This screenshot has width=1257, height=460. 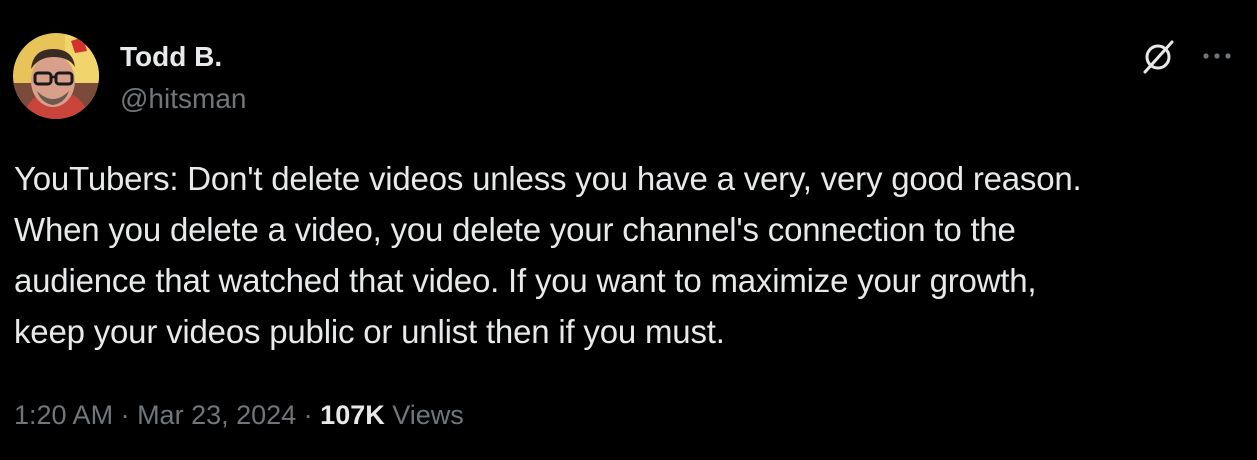 I want to click on grok-icon, so click(x=1159, y=56).